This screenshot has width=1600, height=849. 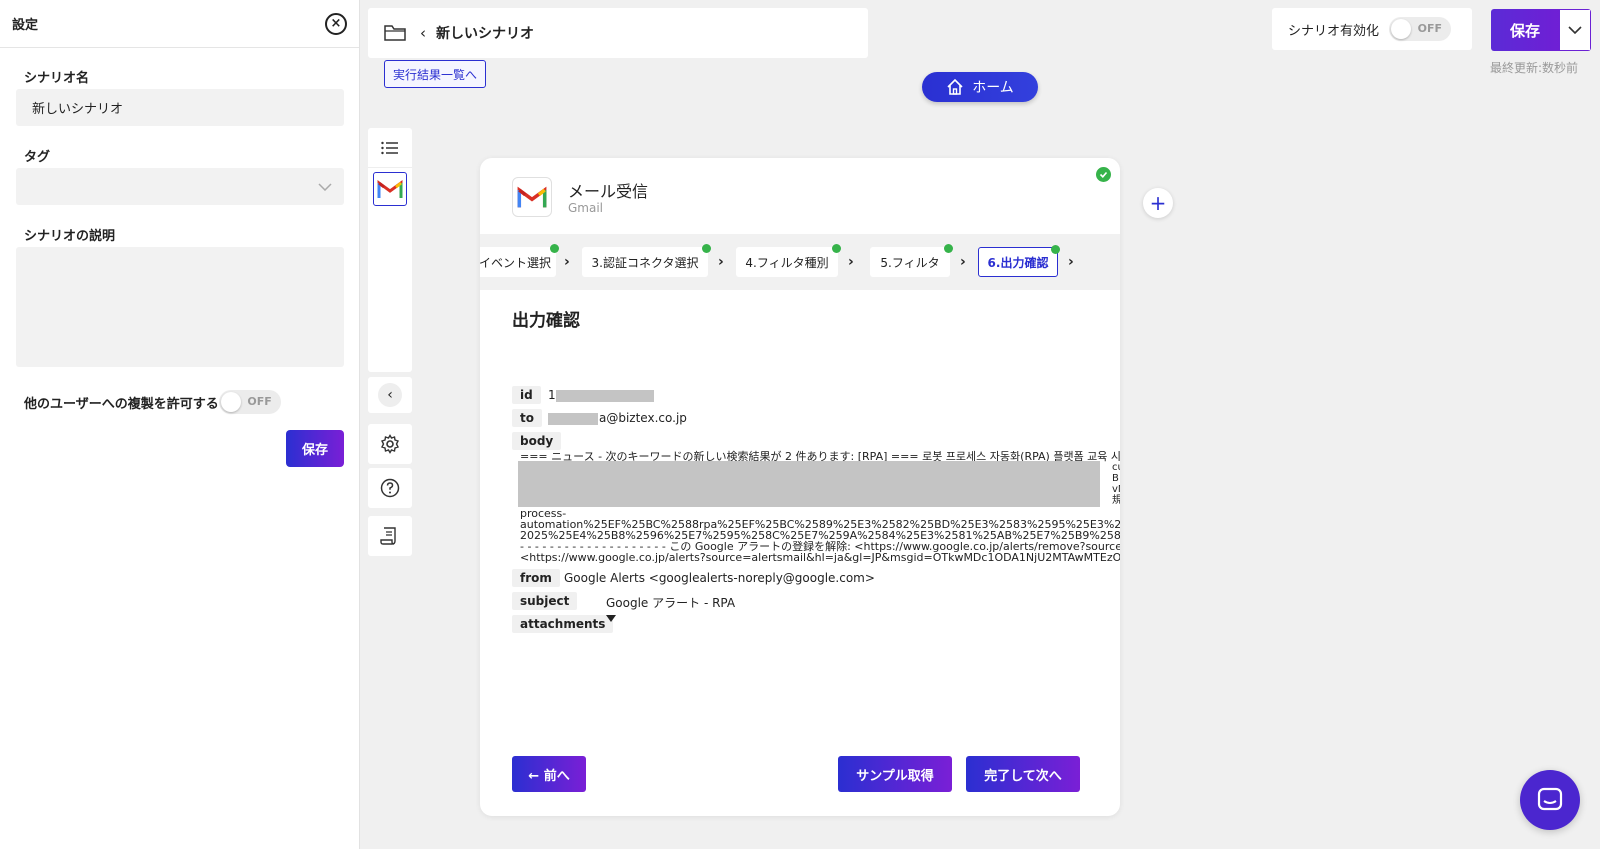 I want to click on folder-icon, so click(x=395, y=33).